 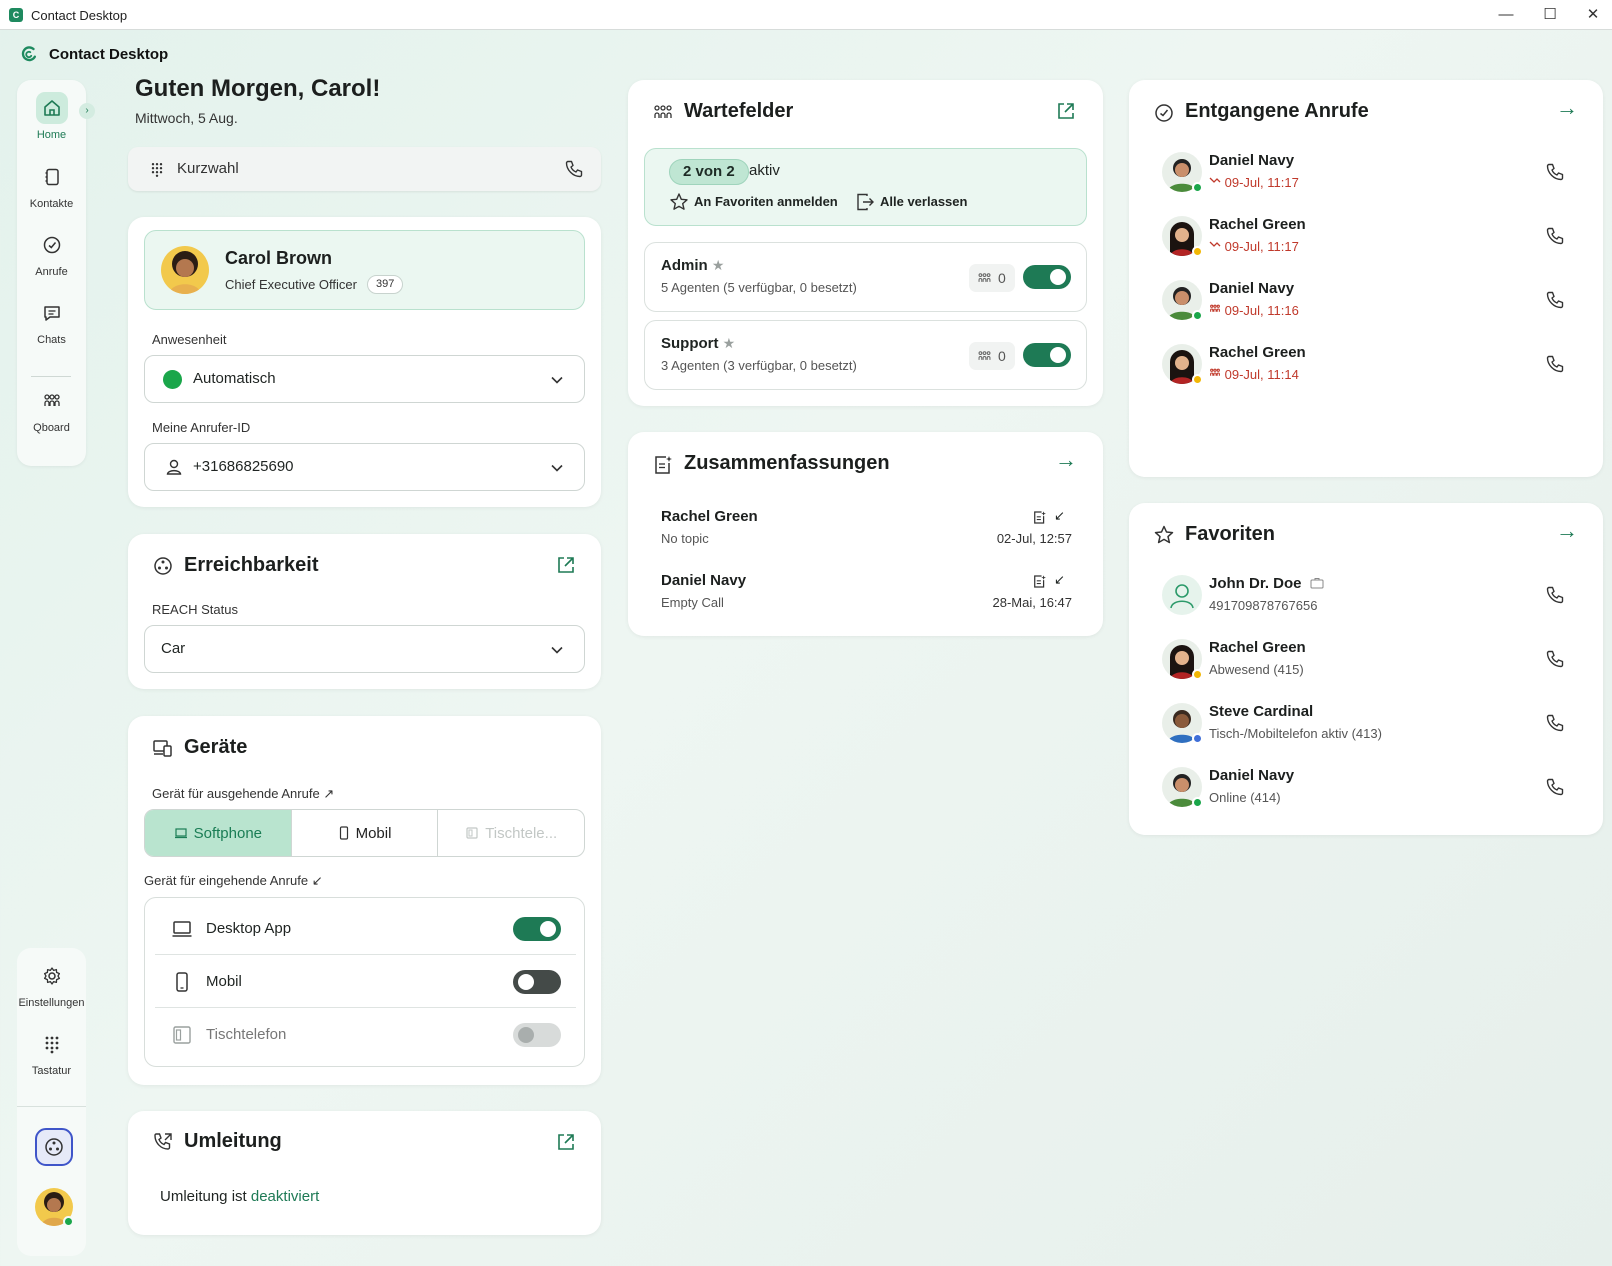 I want to click on profile-summary: Carol Brown Chief Executive Officer 397, so click(x=364, y=270).